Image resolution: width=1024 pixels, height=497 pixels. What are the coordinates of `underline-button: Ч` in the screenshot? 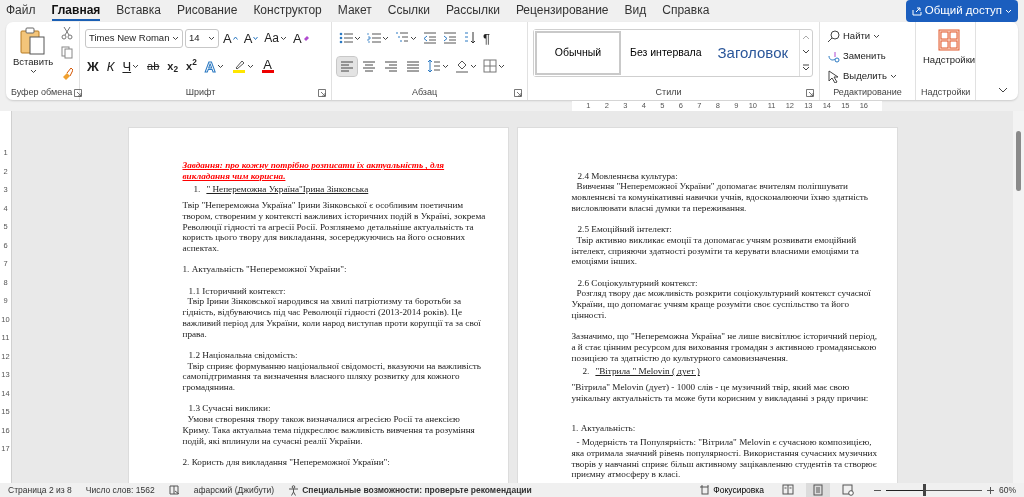 It's located at (131, 66).